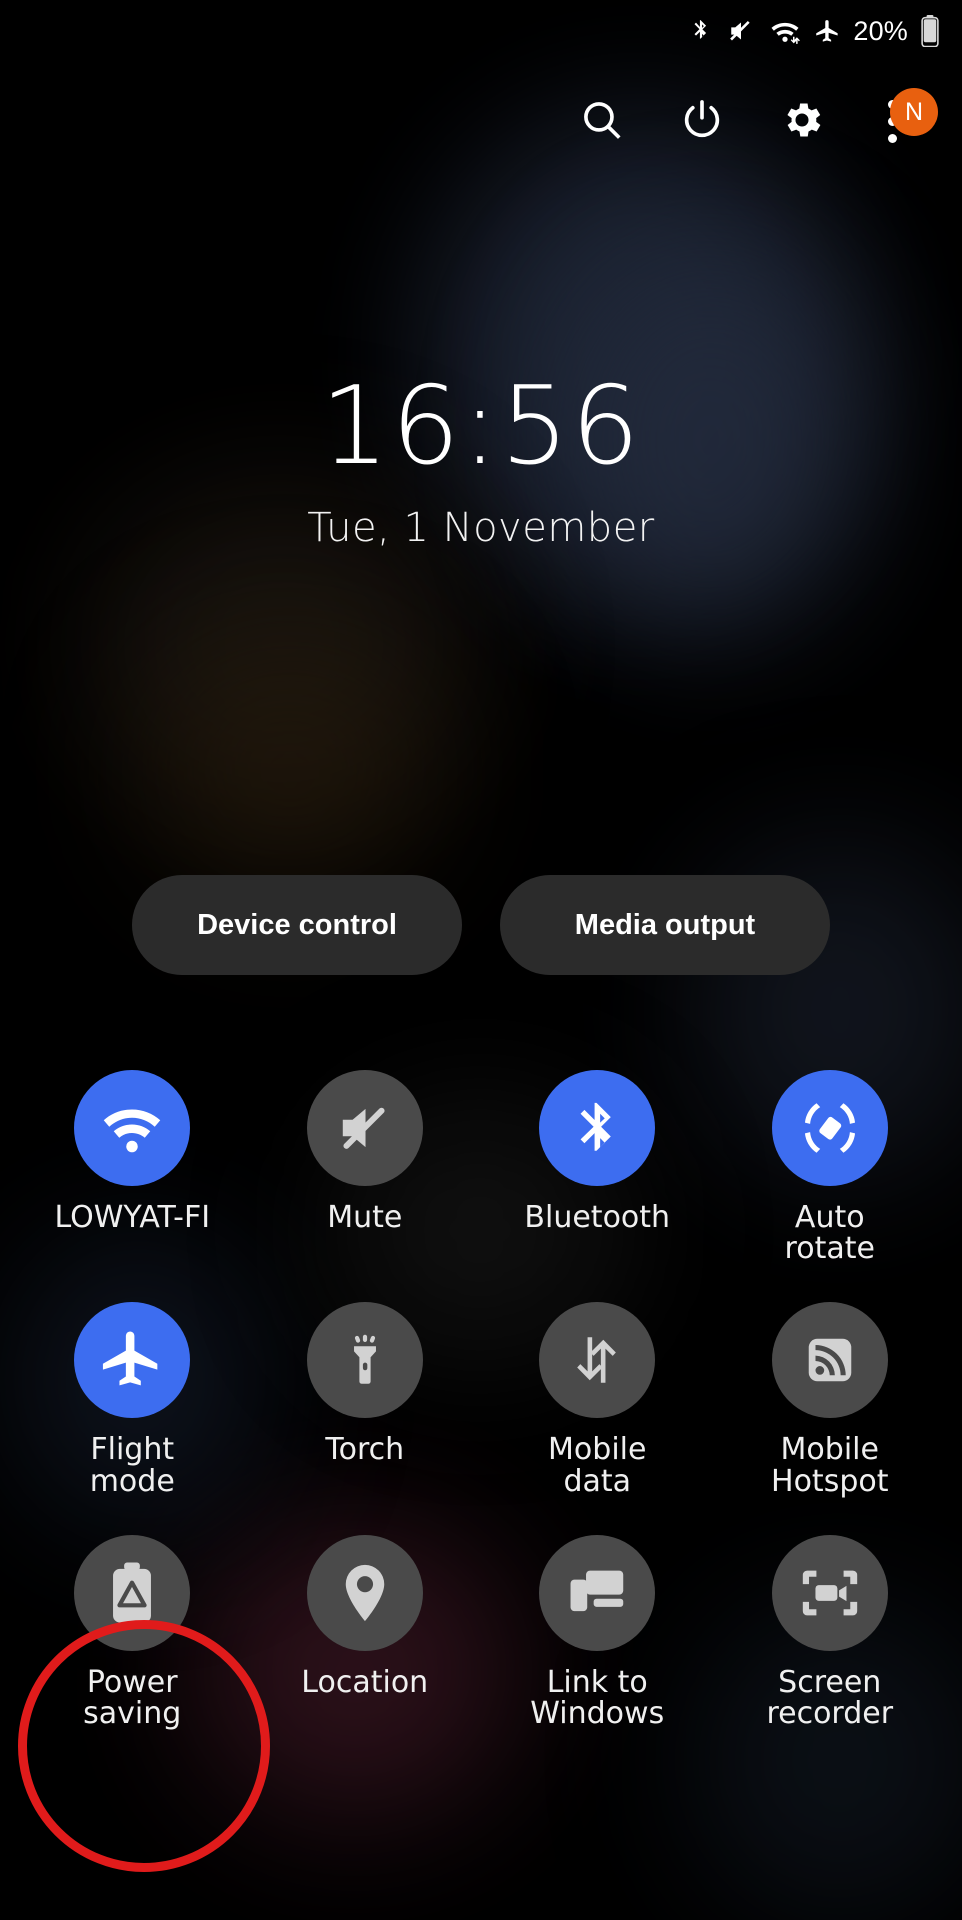 The width and height of the screenshot is (962, 1920). What do you see at coordinates (481, 528) in the screenshot?
I see `clock-date: Tue, 1 November` at bounding box center [481, 528].